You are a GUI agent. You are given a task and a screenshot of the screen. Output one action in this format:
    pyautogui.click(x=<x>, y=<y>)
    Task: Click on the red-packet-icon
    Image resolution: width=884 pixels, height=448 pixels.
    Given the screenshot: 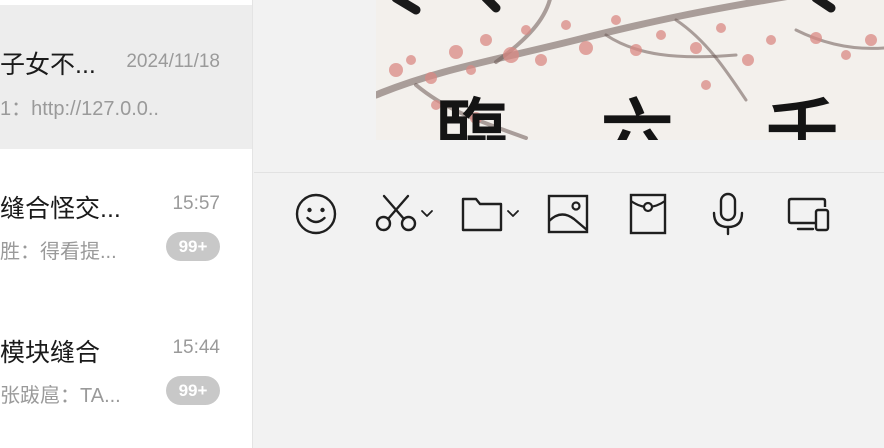 What is the action you would take?
    pyautogui.click(x=648, y=214)
    